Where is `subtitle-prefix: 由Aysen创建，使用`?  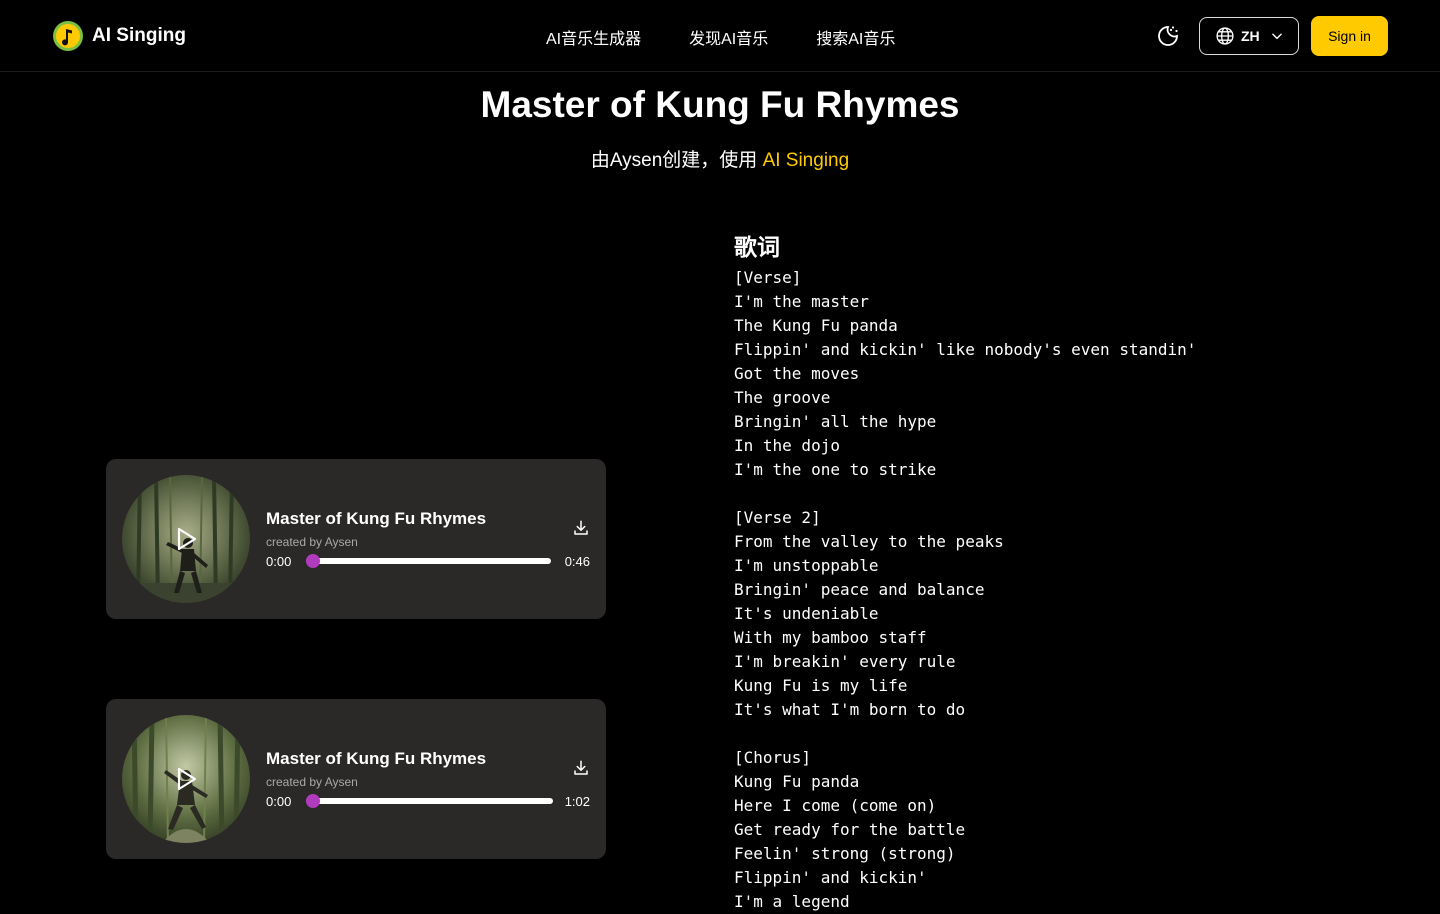 subtitle-prefix: 由Aysen创建，使用 is located at coordinates (676, 160).